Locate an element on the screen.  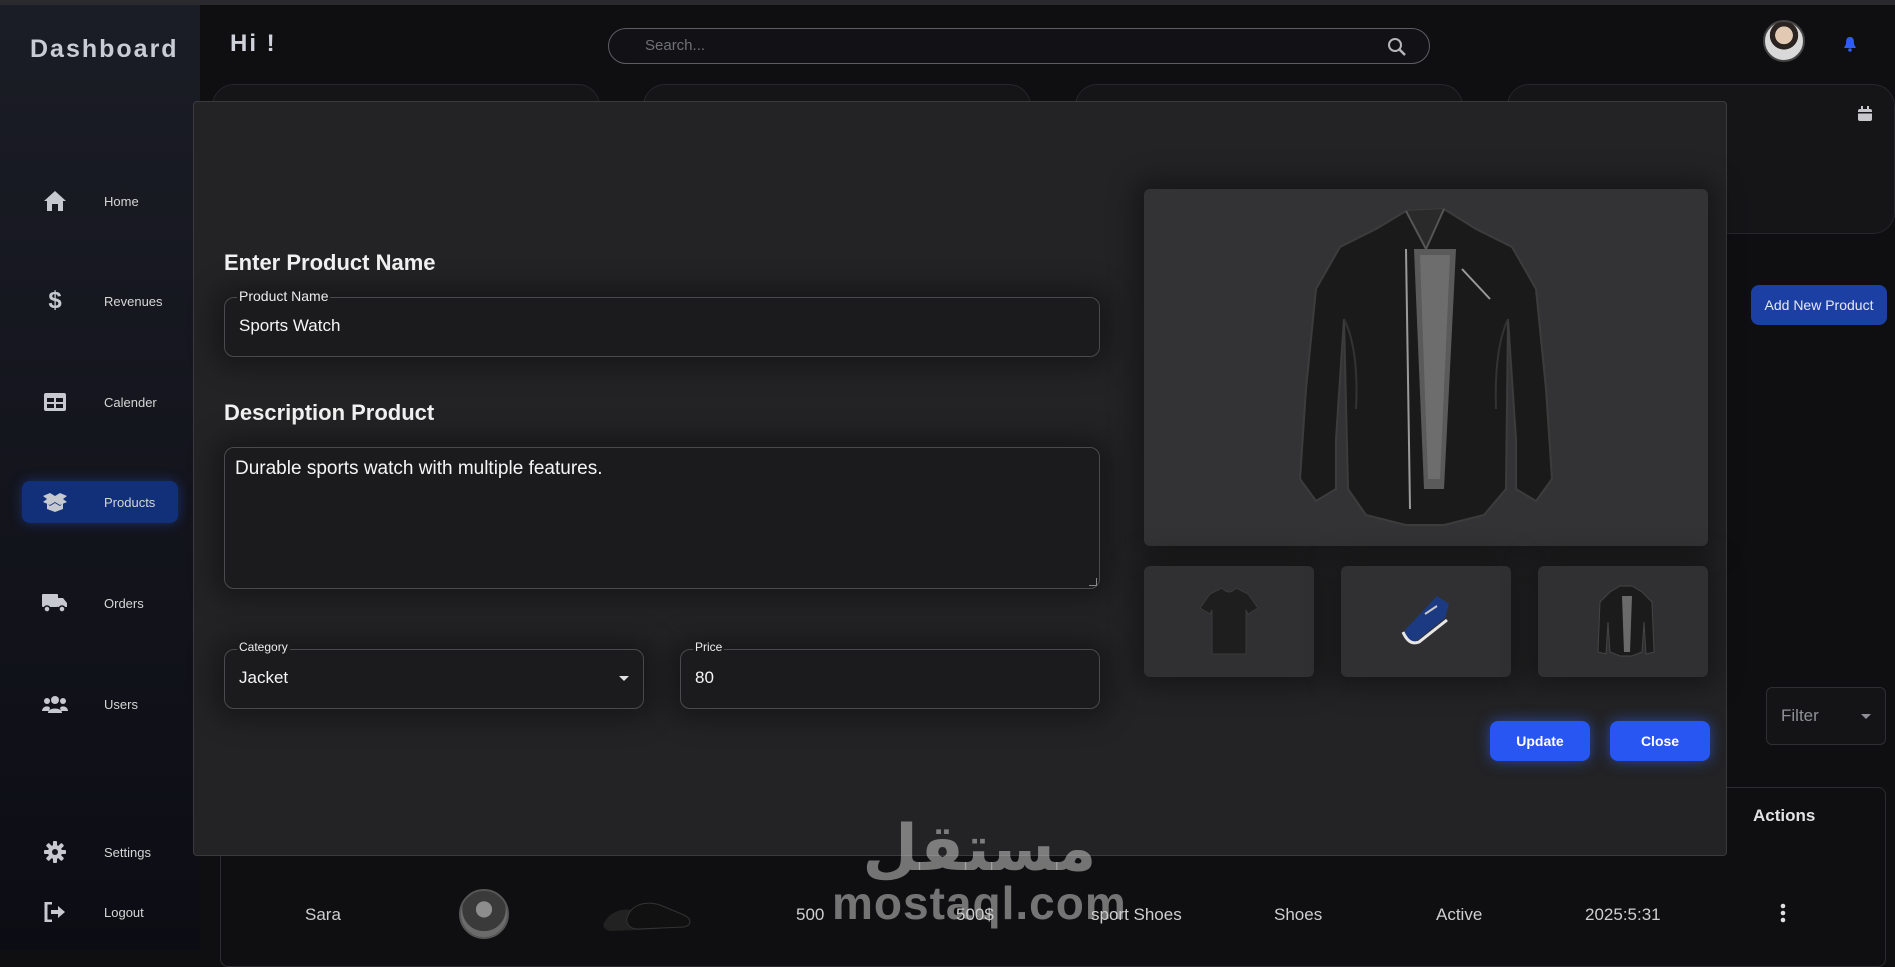
sidebar-item-revenues: $ Revenues is located at coordinates (100, 301).